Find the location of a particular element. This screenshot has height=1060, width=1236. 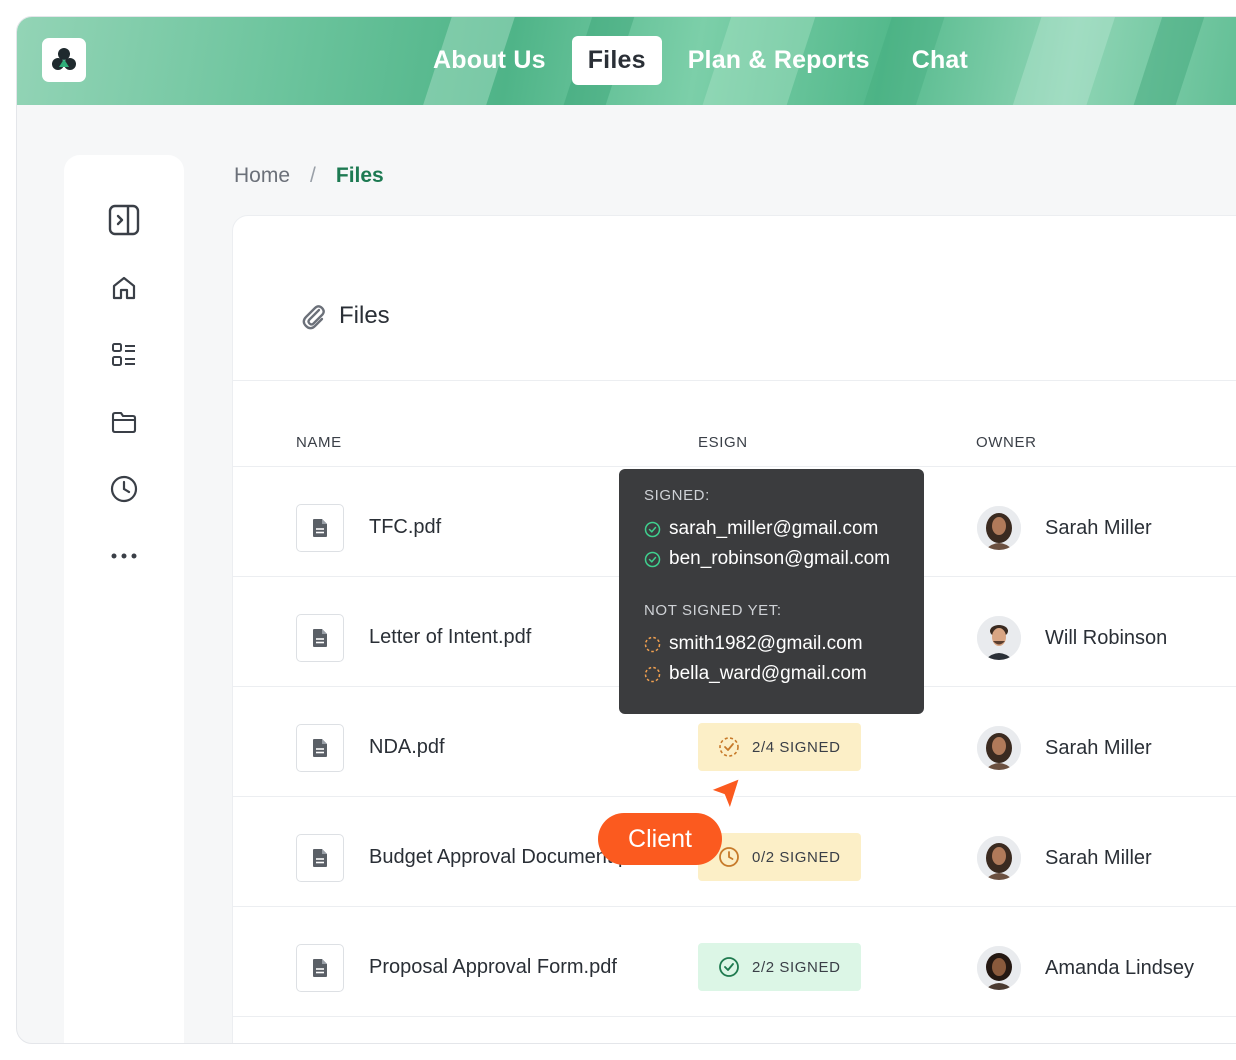

logo-icon is located at coordinates (64, 59).